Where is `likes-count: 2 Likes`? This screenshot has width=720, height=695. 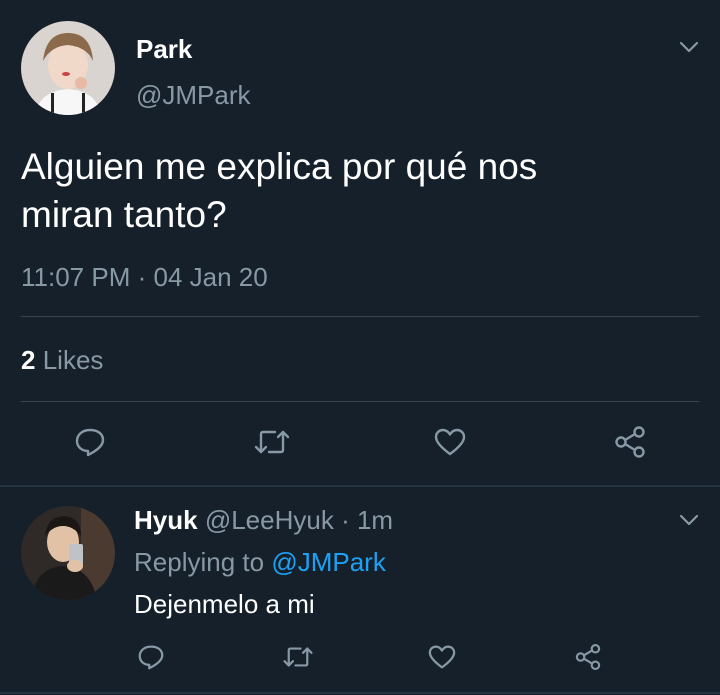 likes-count: 2 Likes is located at coordinates (62, 360).